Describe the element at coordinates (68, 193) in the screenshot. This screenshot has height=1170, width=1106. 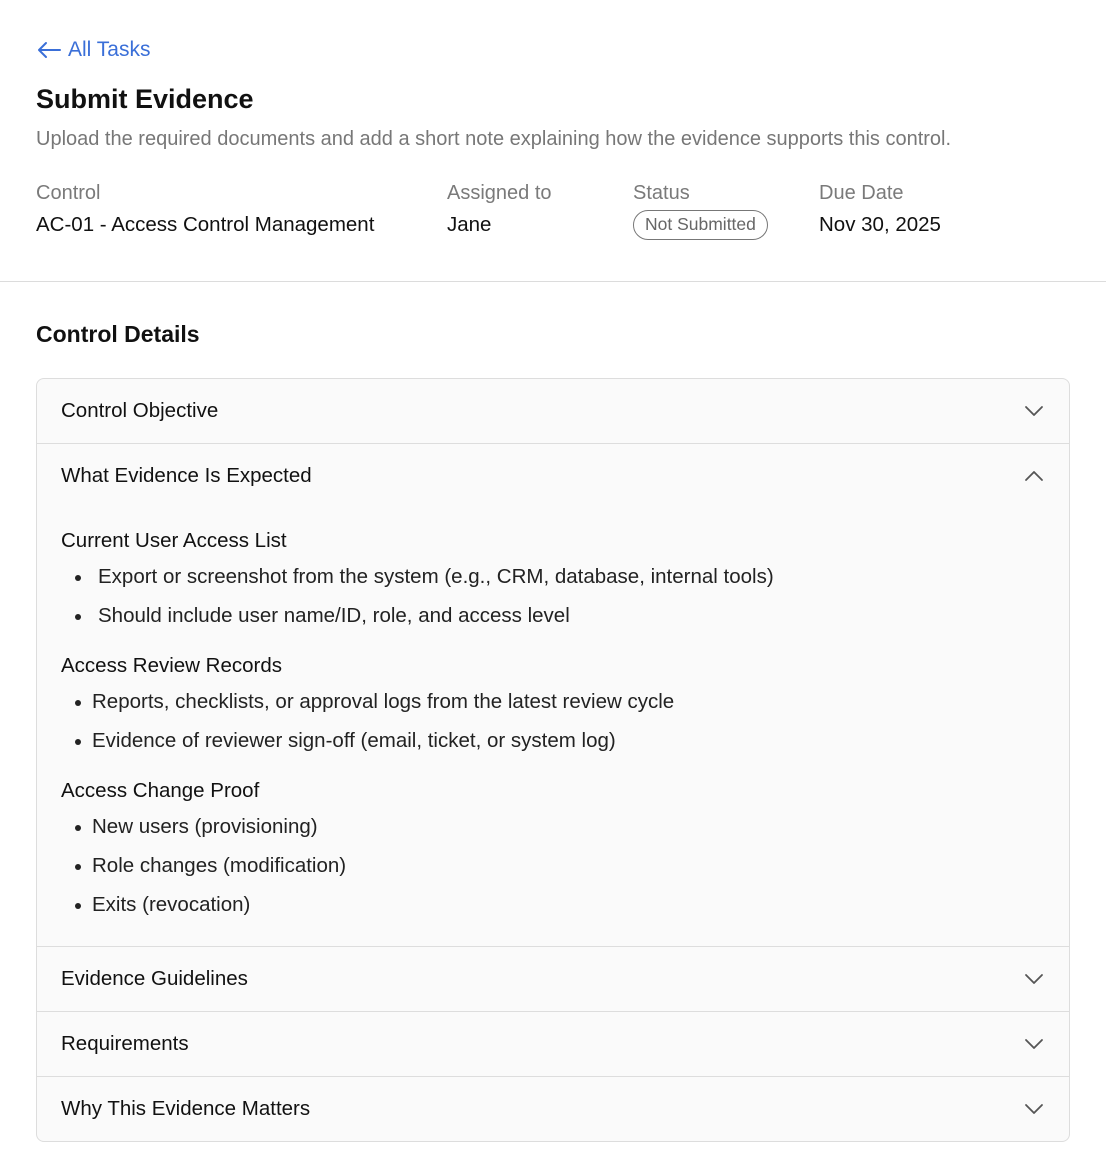
I see `meta-control-label: Control` at that location.